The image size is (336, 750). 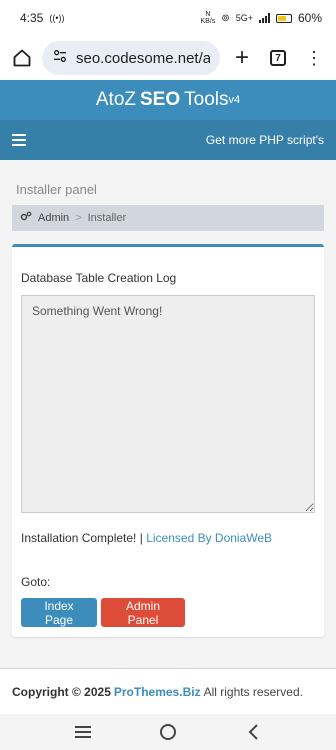 I want to click on home-nav-icon, so click(x=168, y=732).